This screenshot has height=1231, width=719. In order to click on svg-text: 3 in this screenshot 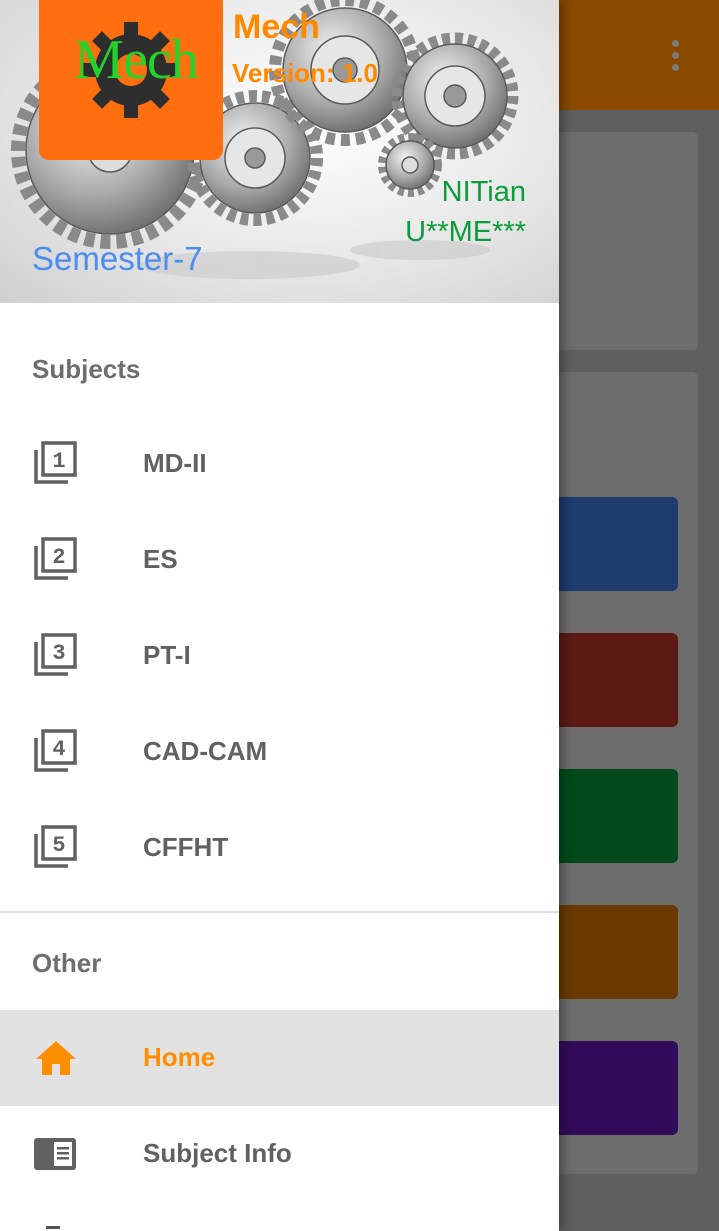, I will do `click(58, 653)`.